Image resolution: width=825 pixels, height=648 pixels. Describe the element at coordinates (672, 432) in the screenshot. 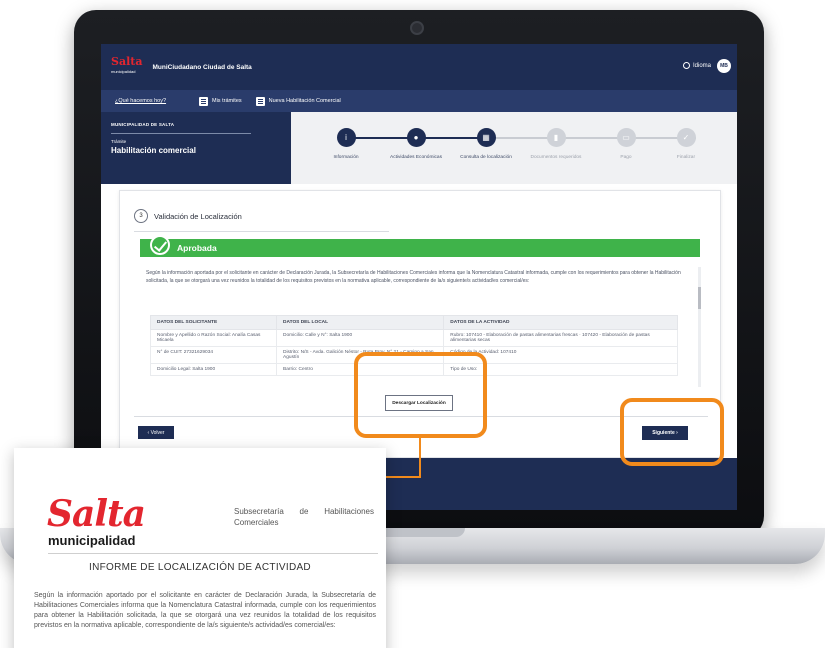

I see `next-highlight-frame` at that location.